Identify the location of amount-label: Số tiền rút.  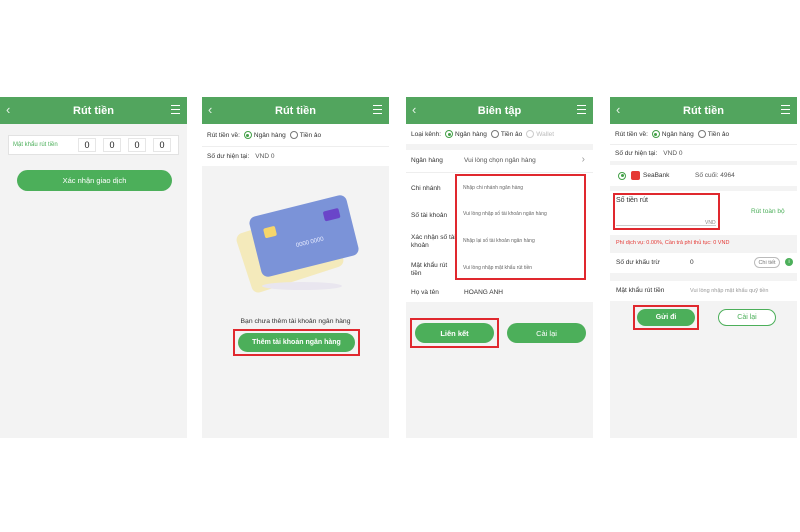
(632, 200).